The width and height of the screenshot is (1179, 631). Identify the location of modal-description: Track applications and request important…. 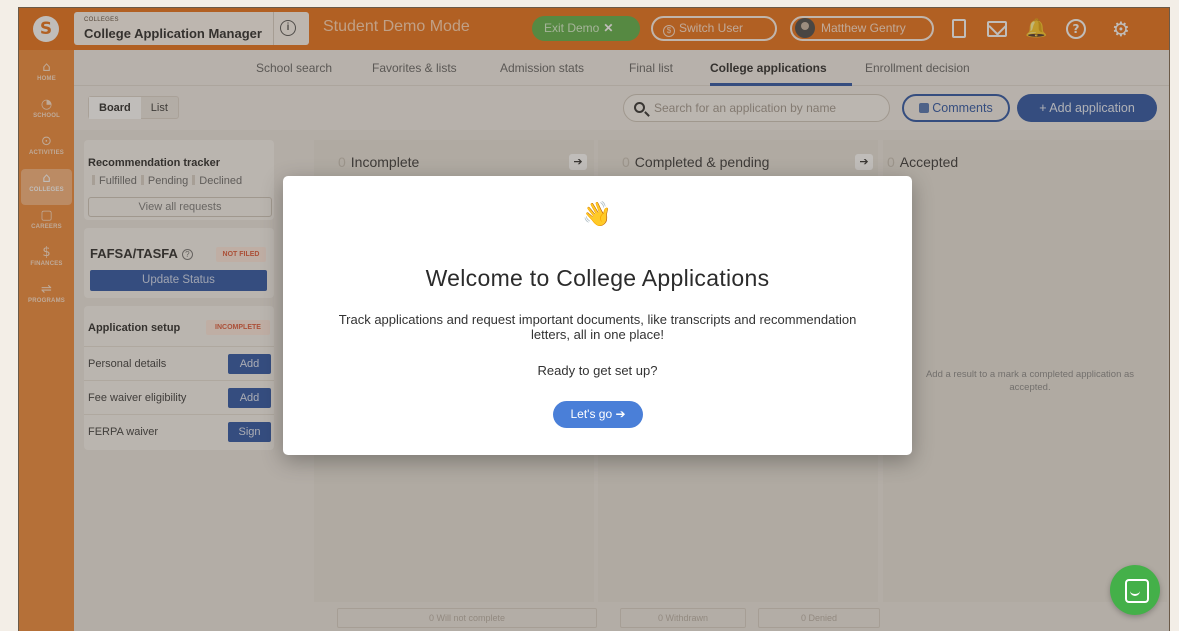
(597, 327).